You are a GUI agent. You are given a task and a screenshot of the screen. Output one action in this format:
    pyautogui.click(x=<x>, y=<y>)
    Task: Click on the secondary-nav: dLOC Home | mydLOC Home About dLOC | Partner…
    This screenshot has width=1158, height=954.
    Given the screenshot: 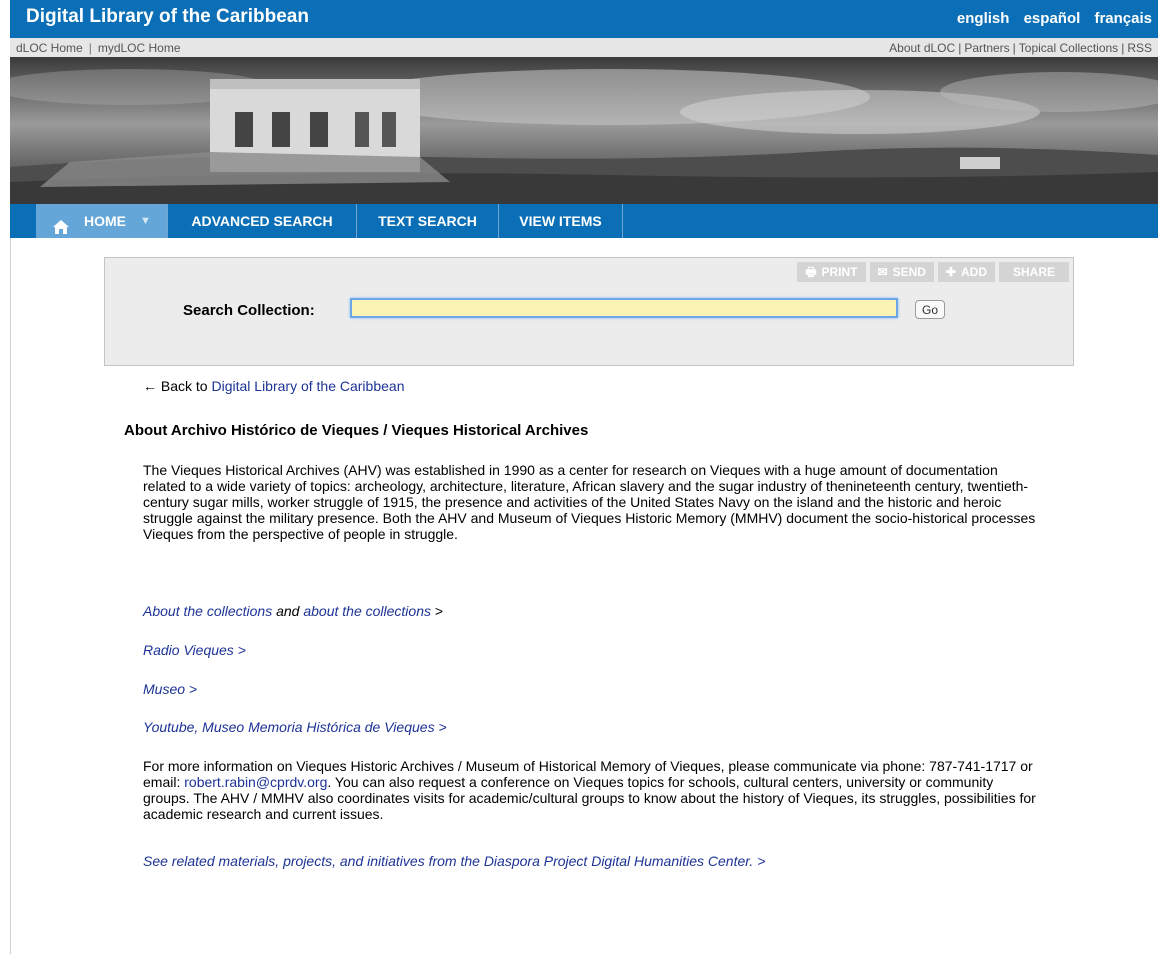 What is the action you would take?
    pyautogui.click(x=584, y=46)
    